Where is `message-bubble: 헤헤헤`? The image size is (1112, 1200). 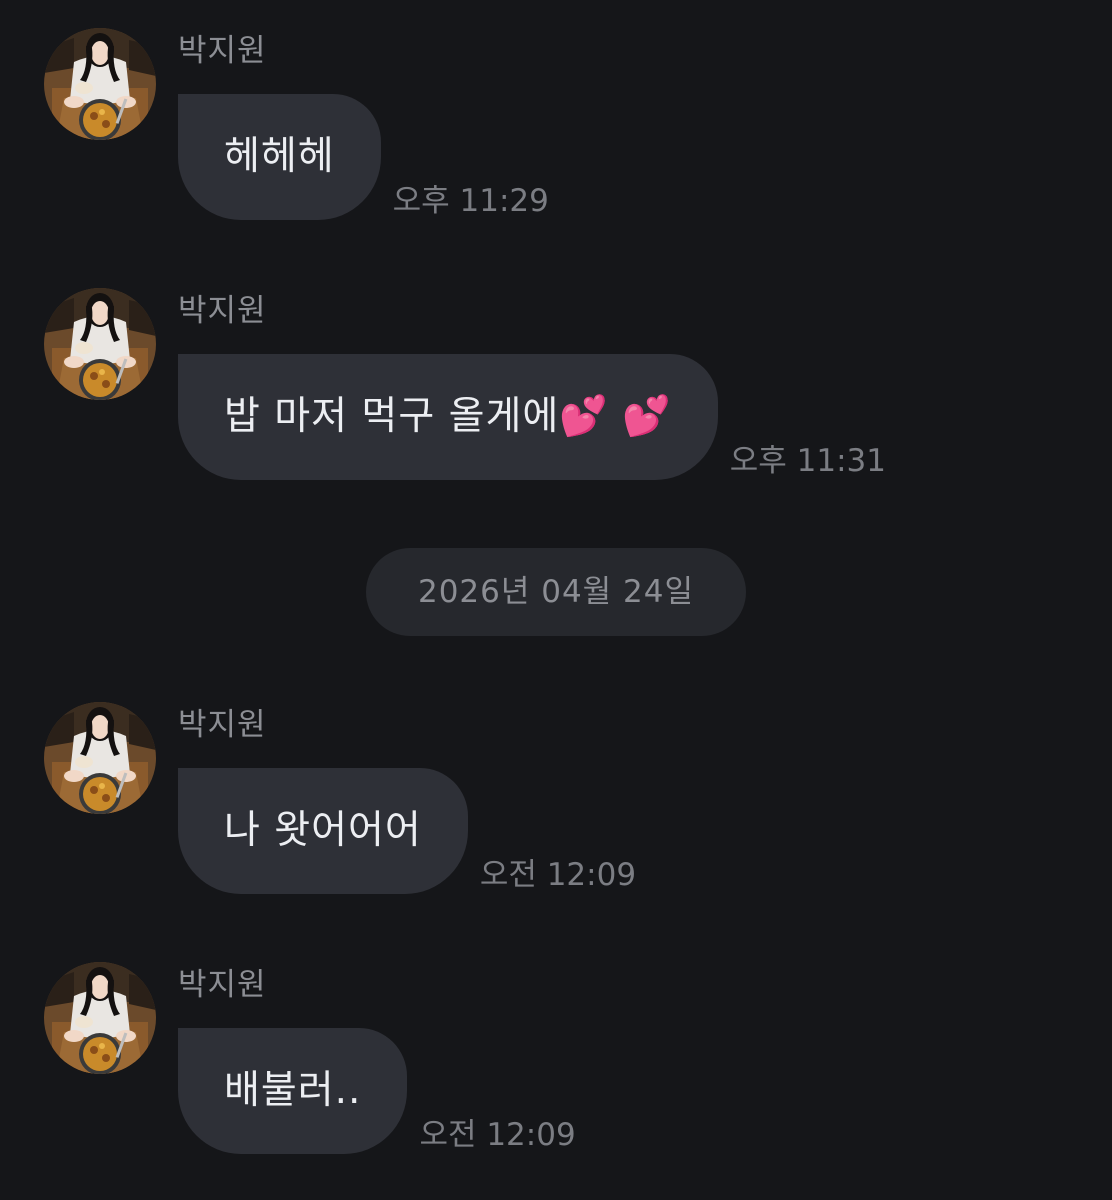 message-bubble: 헤헤헤 is located at coordinates (279, 157).